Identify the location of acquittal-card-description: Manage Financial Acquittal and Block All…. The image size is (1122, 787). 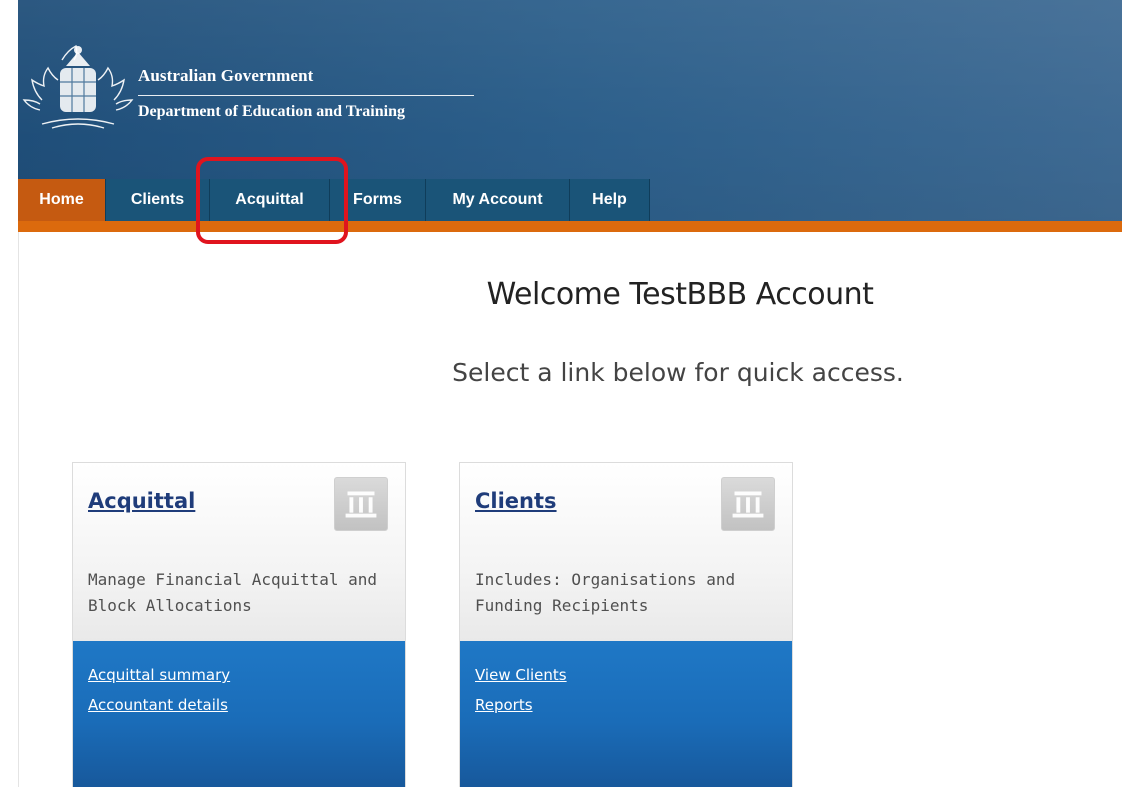
(238, 593).